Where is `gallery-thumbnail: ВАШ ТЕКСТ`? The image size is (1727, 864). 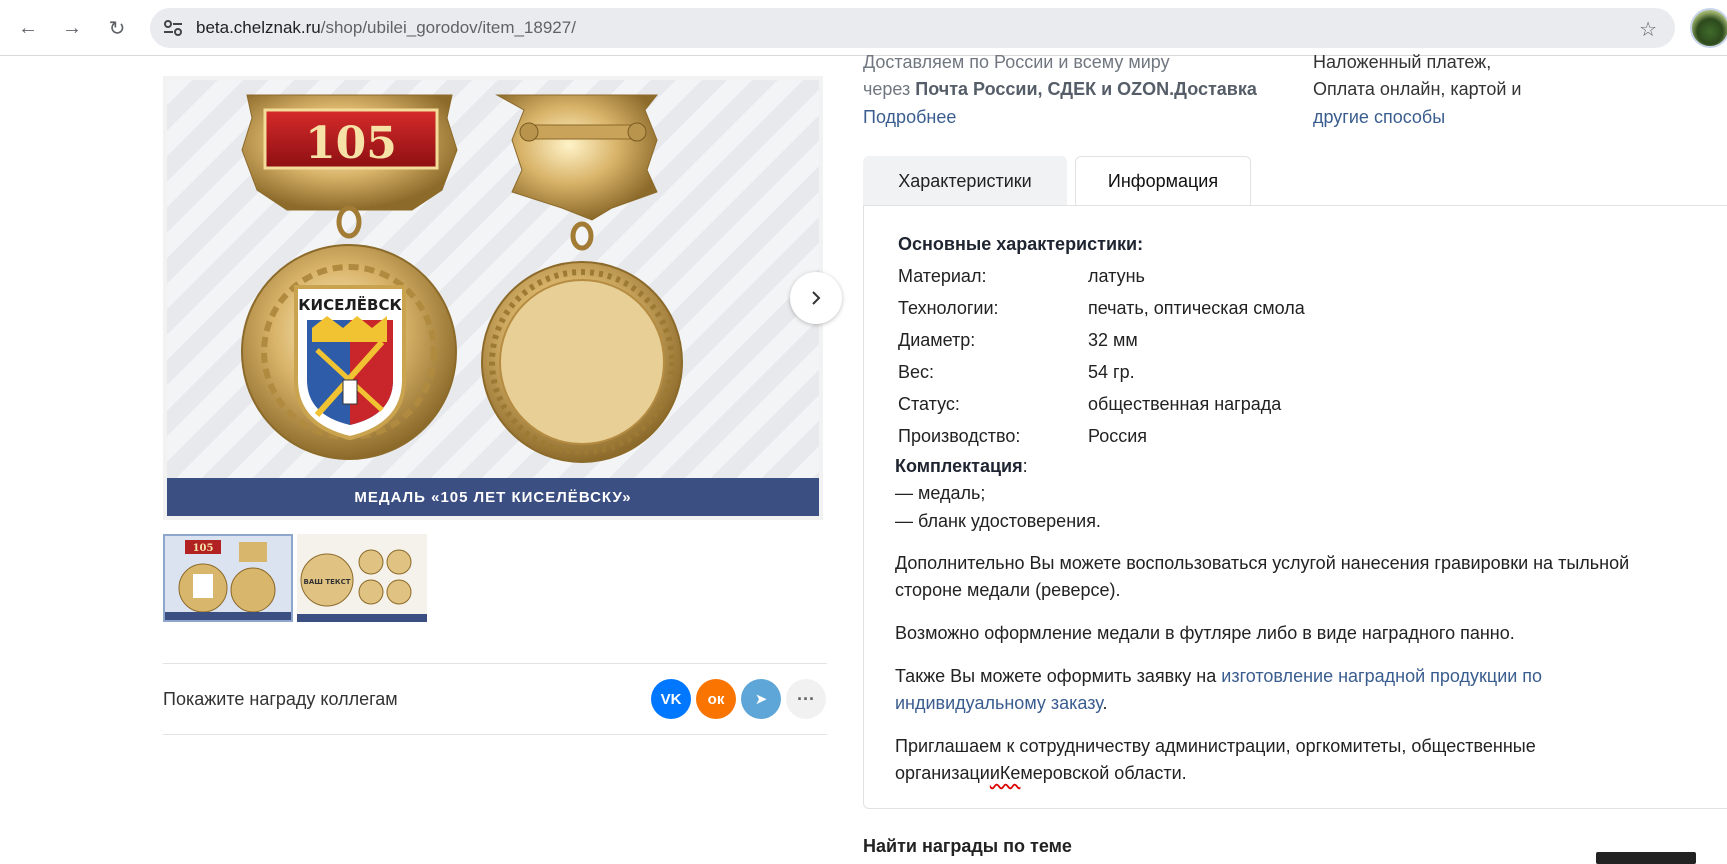
gallery-thumbnail: ВАШ ТЕКСТ is located at coordinates (362, 578).